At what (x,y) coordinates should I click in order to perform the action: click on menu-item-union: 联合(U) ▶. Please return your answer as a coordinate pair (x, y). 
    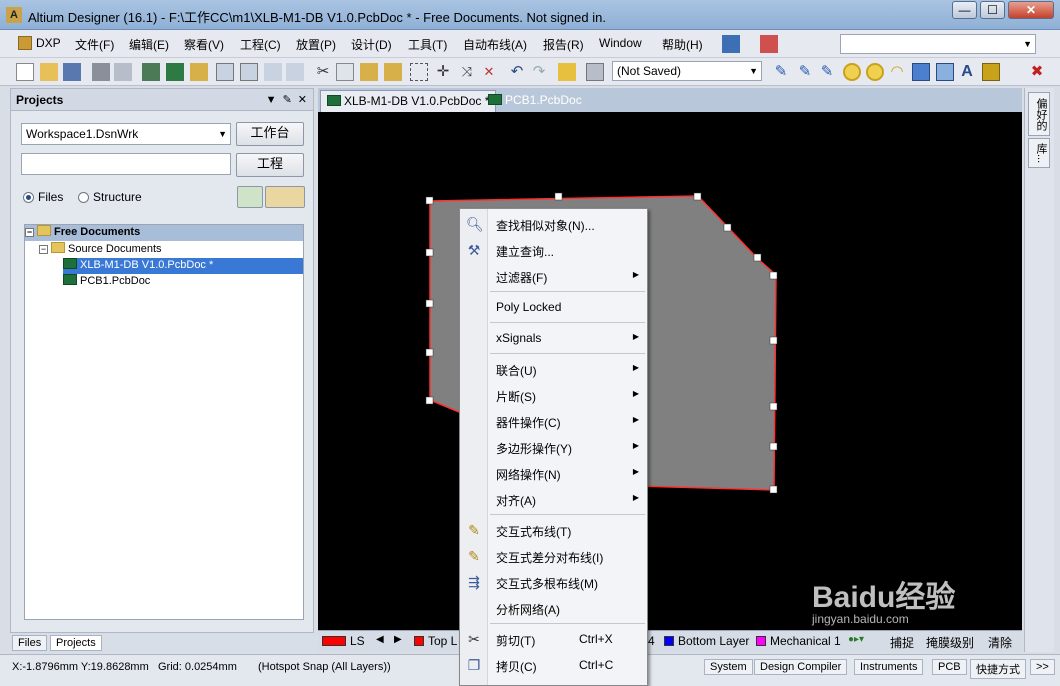
    Looking at the image, I should click on (553, 369).